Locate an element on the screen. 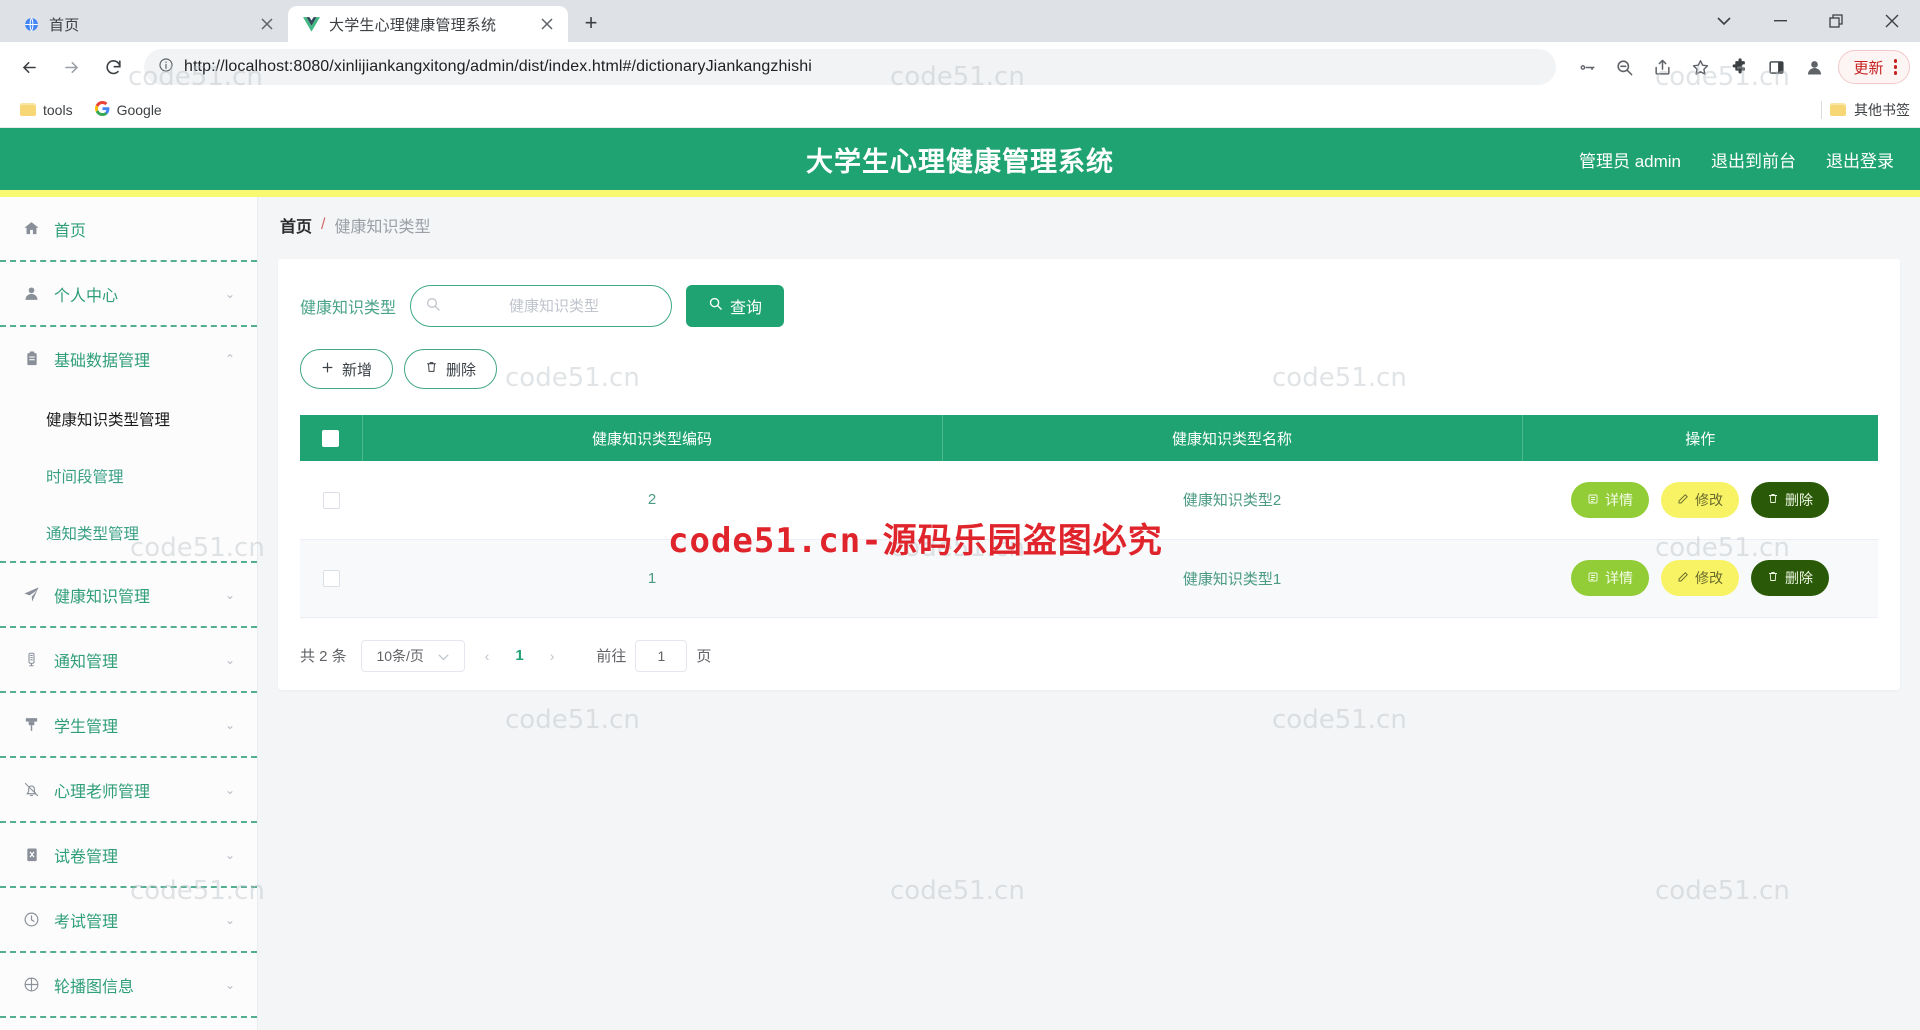 The height and width of the screenshot is (1030, 1920). toolbar-icons: 更新 is located at coordinates (1739, 67).